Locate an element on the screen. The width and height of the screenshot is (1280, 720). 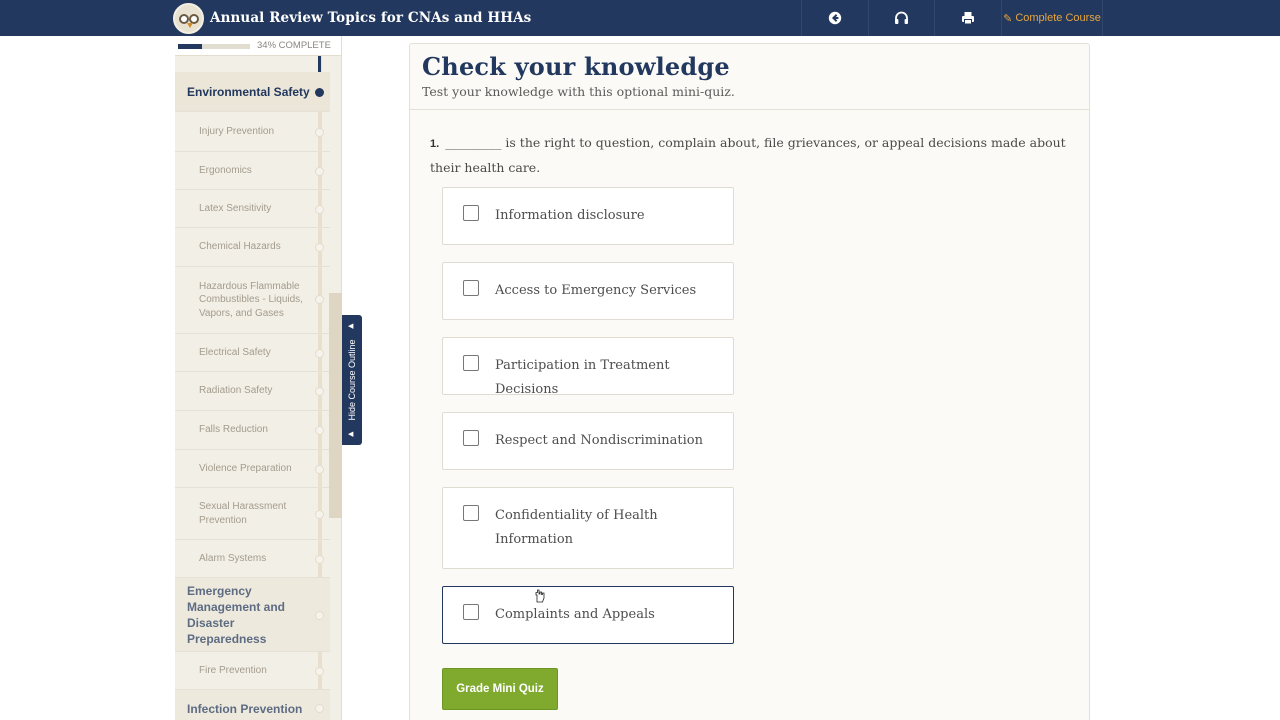
course-brand: Annual Review Topics for CNAs and HHAs is located at coordinates (352, 18).